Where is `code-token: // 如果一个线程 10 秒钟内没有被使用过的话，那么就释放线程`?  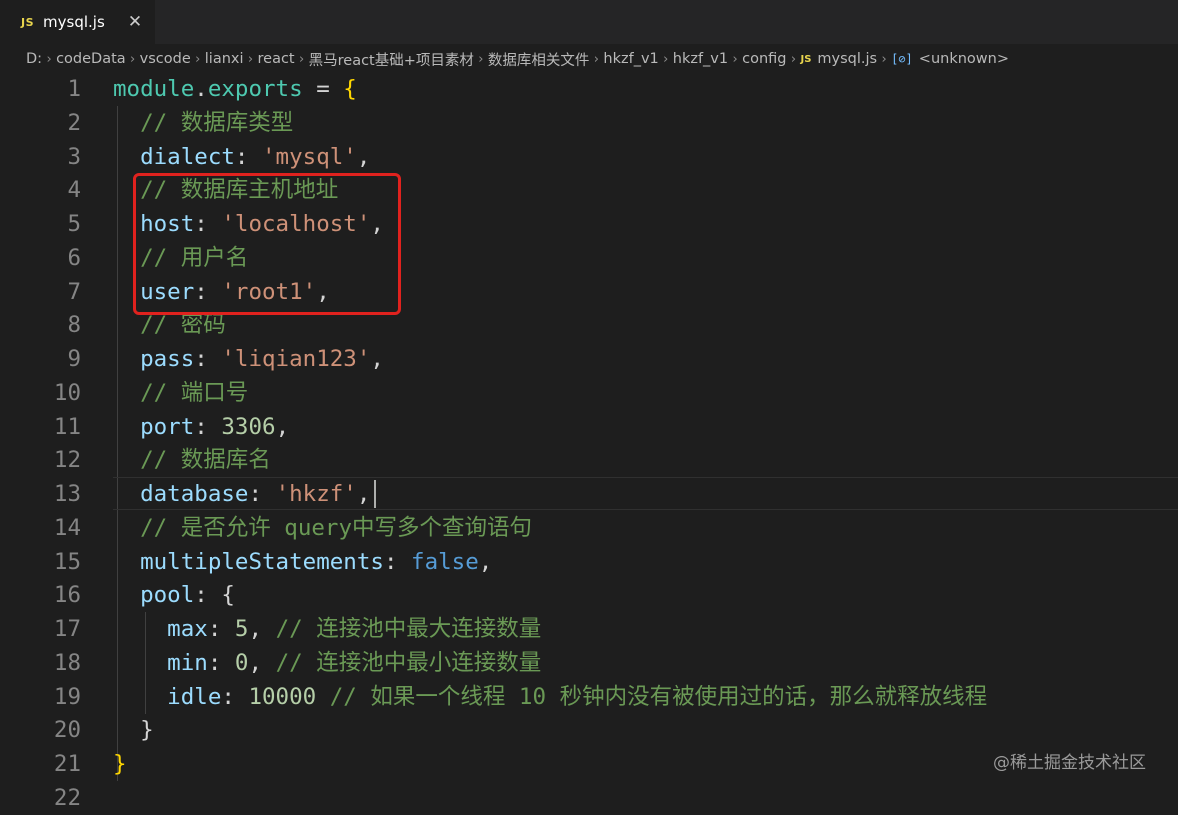 code-token: // 如果一个线程 10 秒钟内没有被使用过的话，那么就释放线程 is located at coordinates (658, 696).